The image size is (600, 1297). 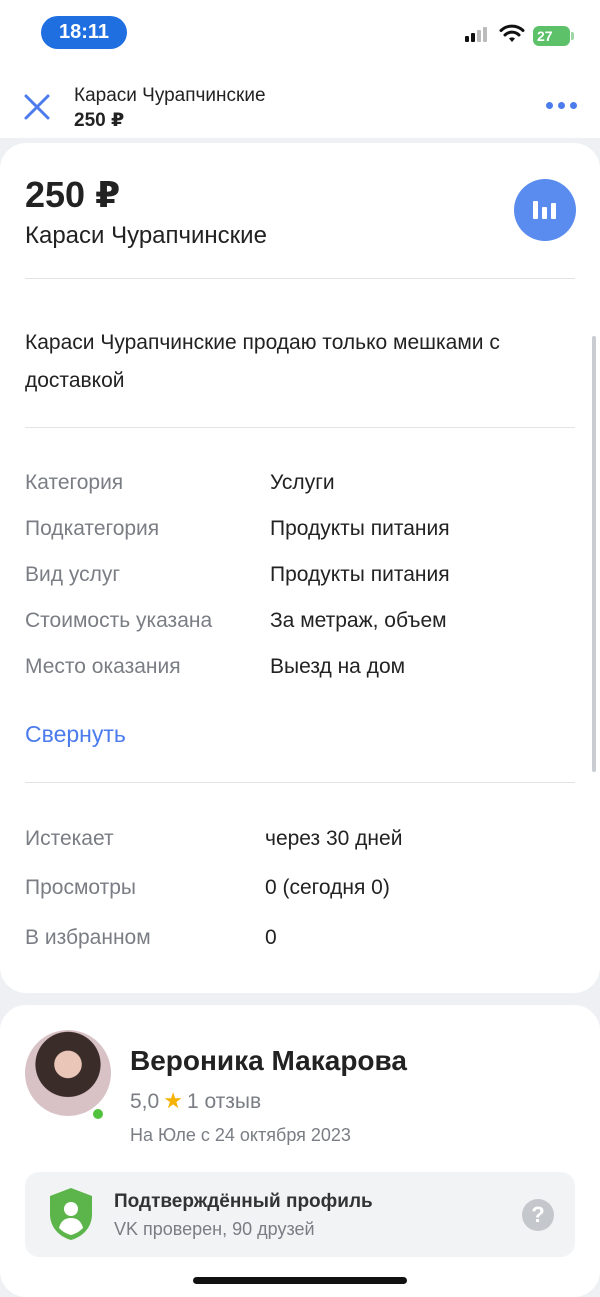 I want to click on online-status-indicator, so click(x=98, y=1114).